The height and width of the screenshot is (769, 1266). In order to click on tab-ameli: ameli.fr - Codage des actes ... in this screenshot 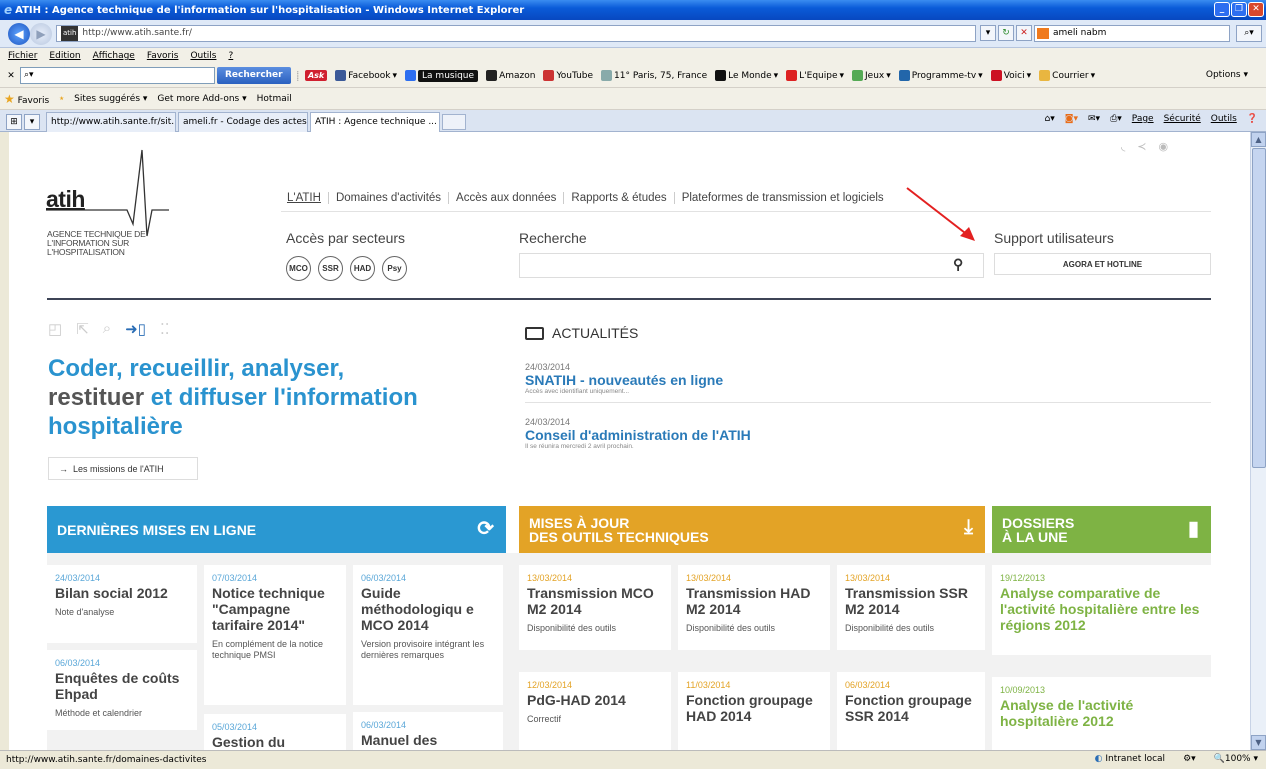, I will do `click(243, 122)`.